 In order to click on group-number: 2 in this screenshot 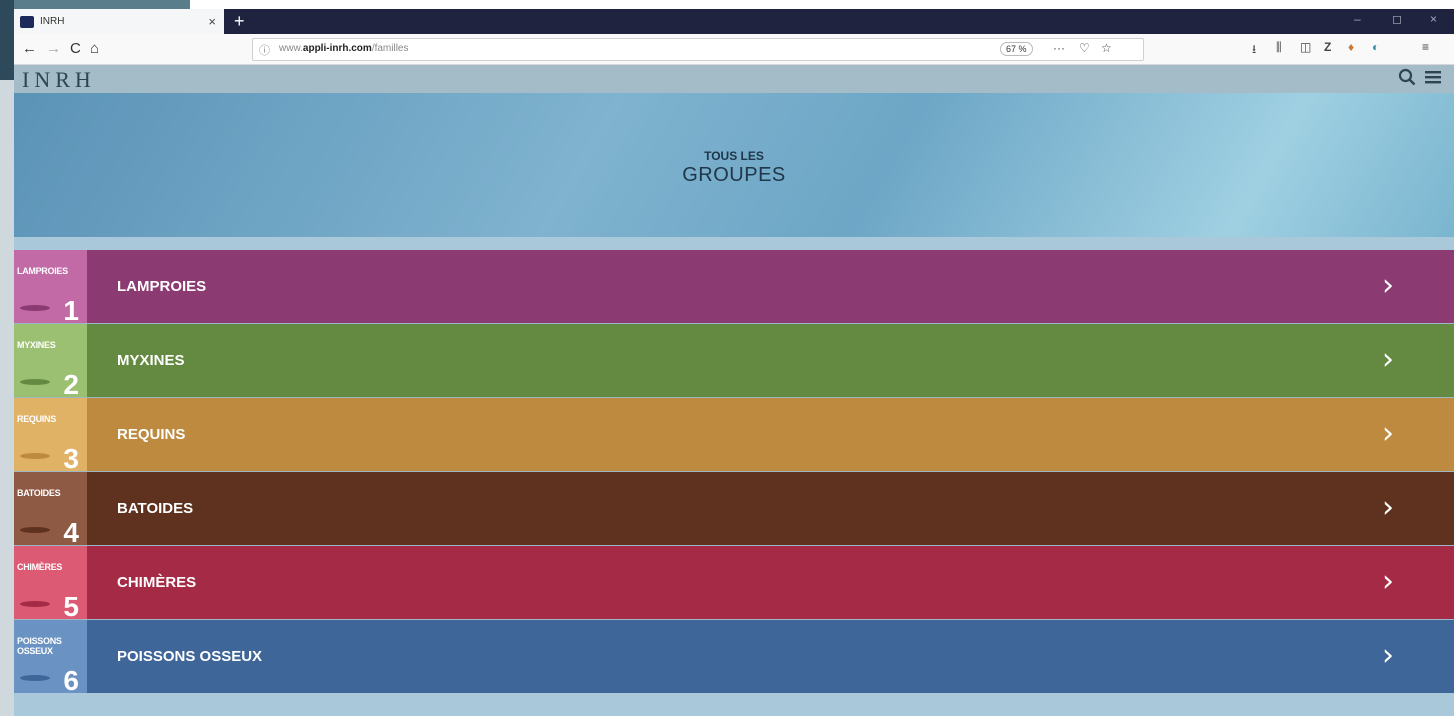, I will do `click(71, 383)`.